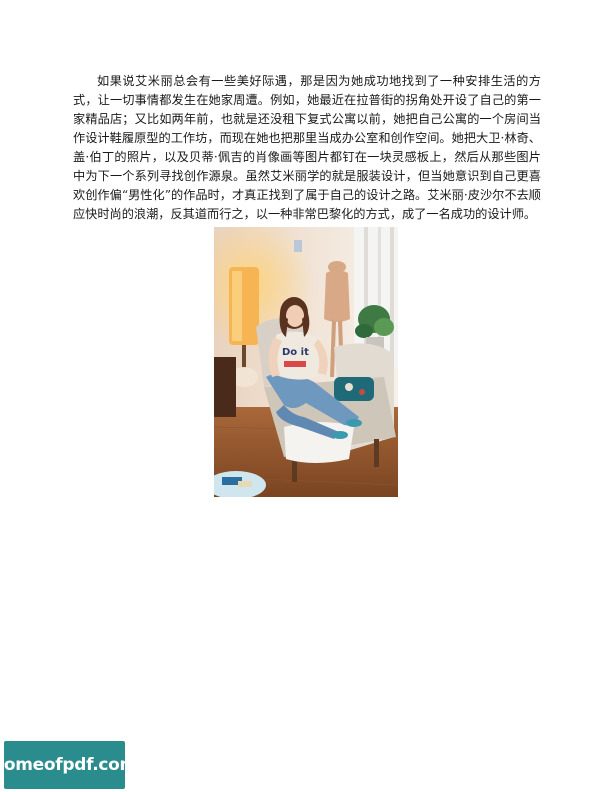 The image size is (612, 792). I want to click on watermark-badge: homeofpdf.com, so click(68, 765).